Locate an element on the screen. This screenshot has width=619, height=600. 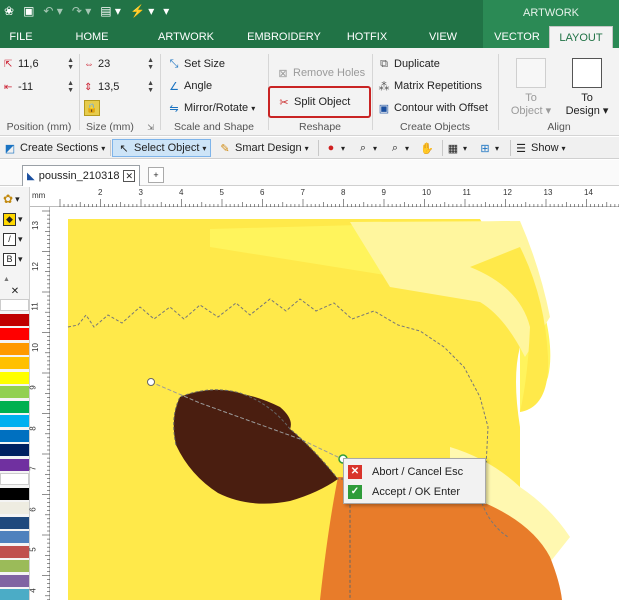
position-x-stepper: ⇱ 11,6 ▲ ▼ is located at coordinates (39, 64).